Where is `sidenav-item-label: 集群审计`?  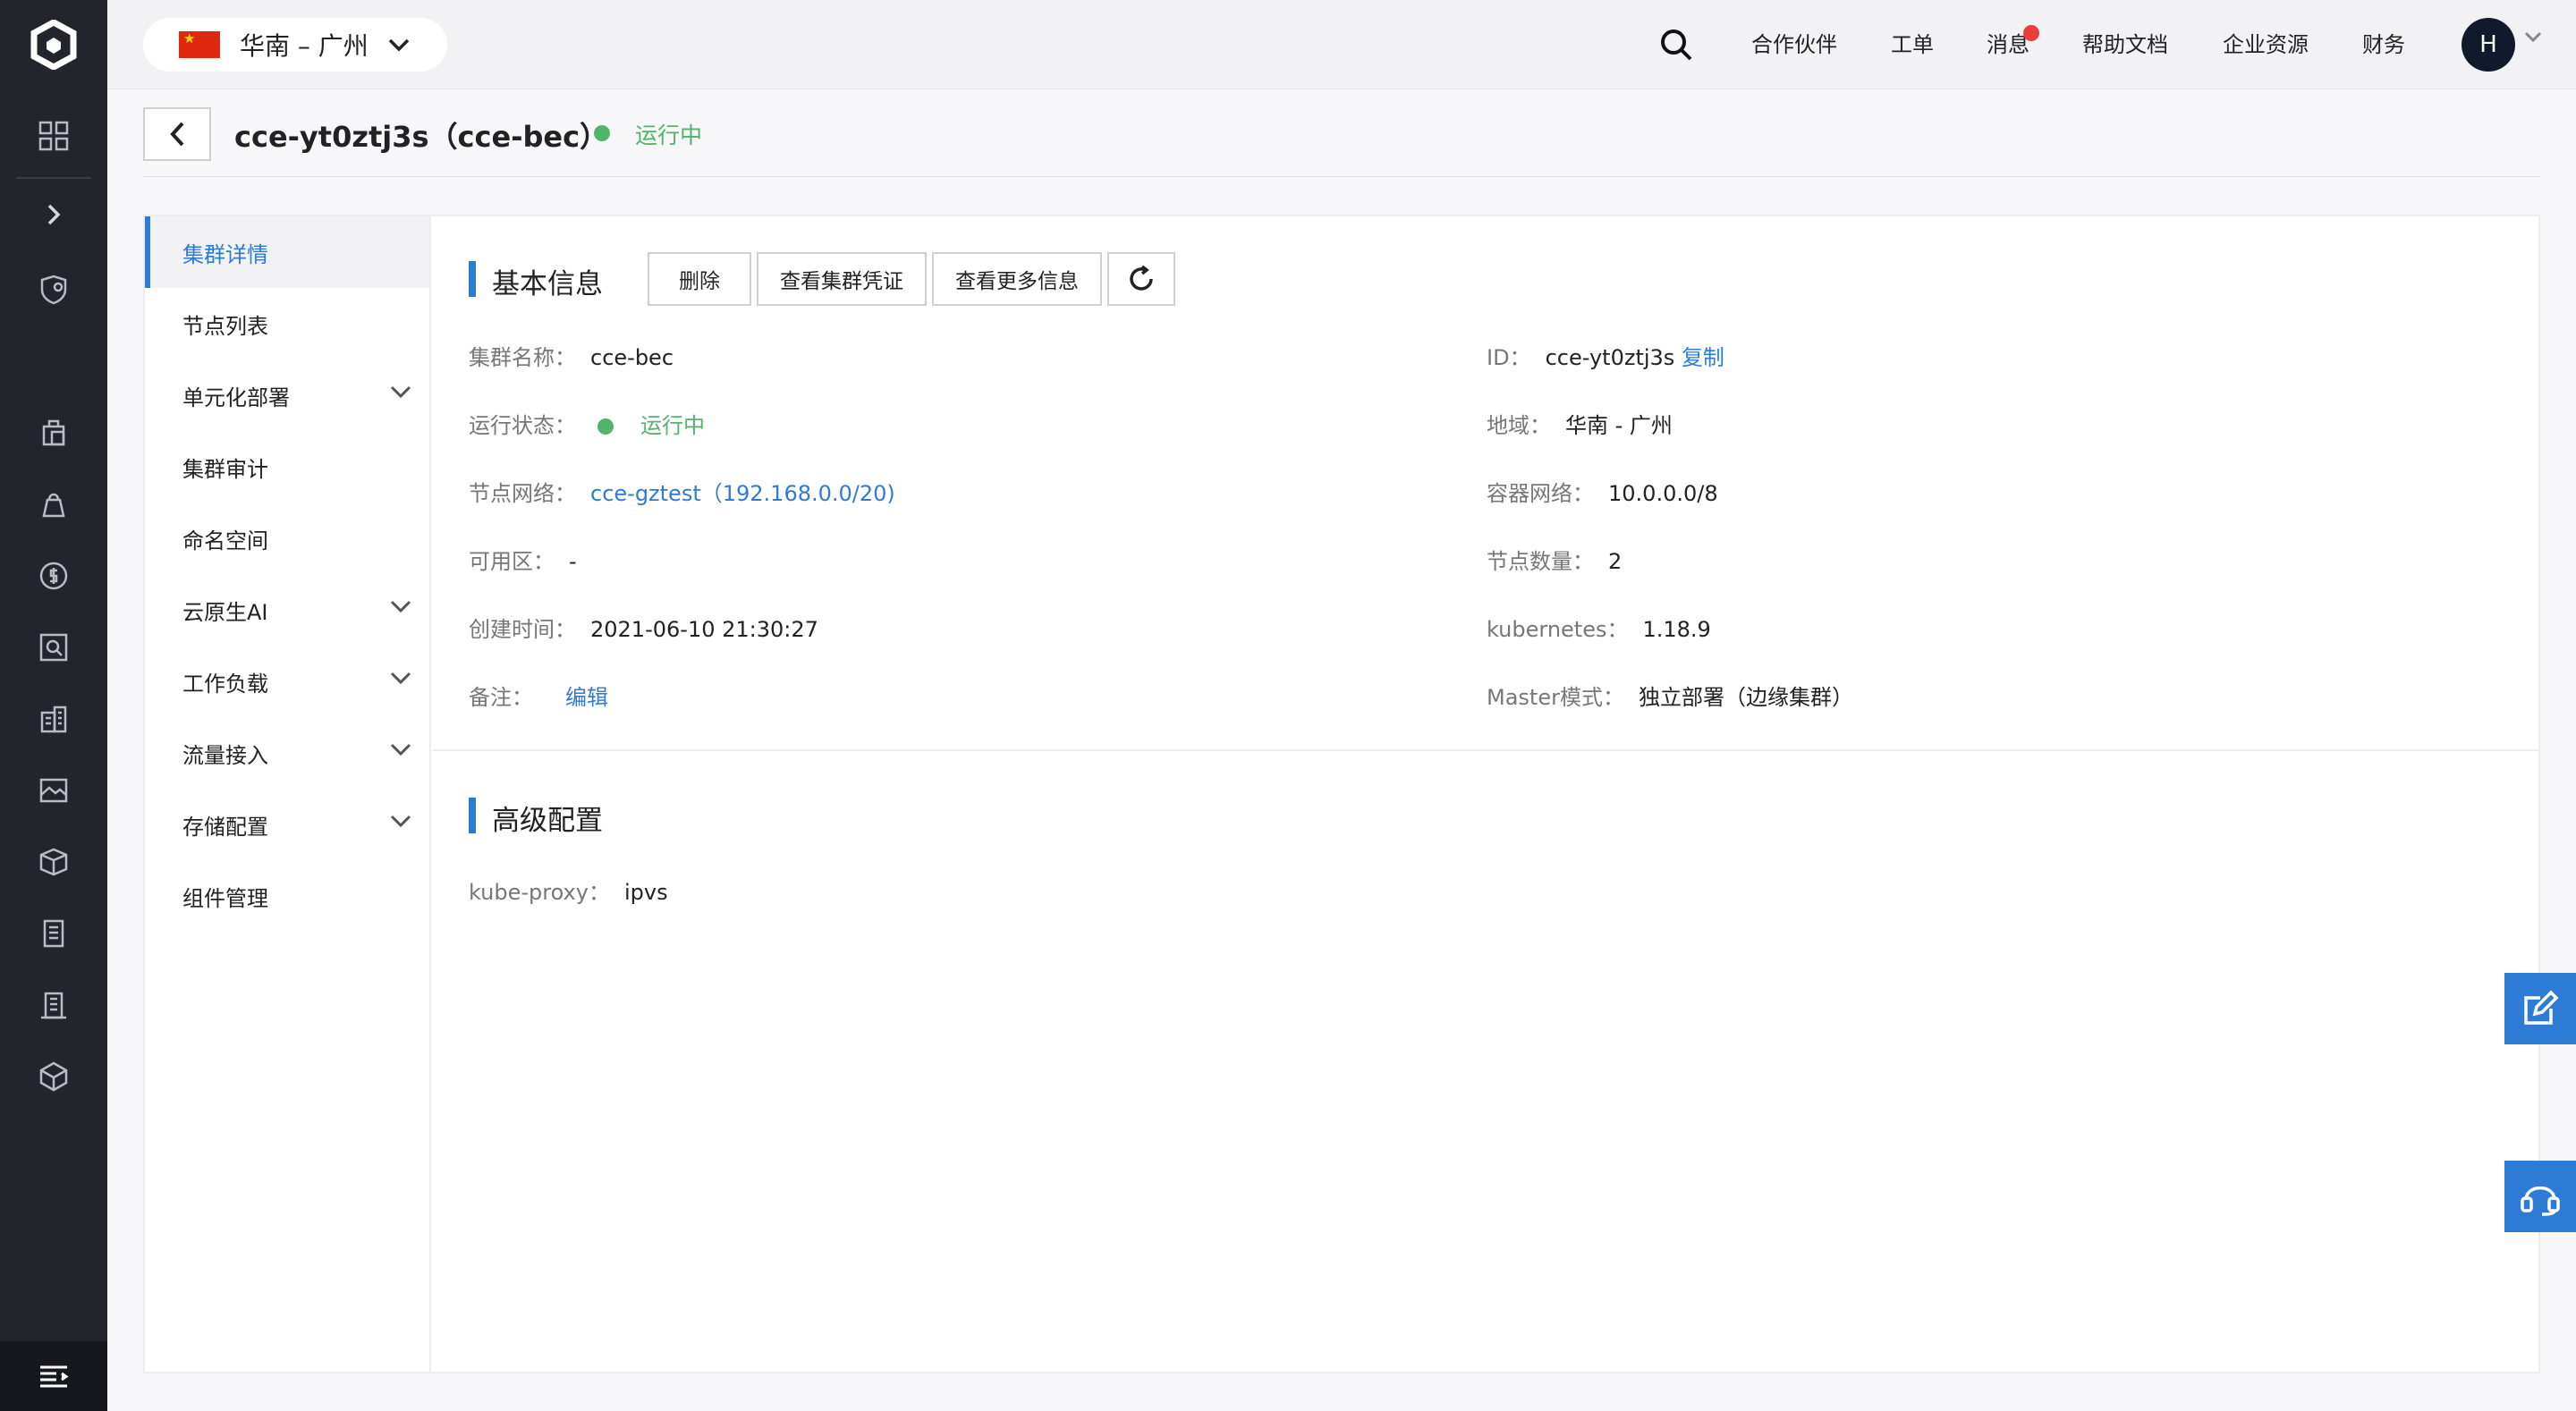 sidenav-item-label: 集群审计 is located at coordinates (225, 469).